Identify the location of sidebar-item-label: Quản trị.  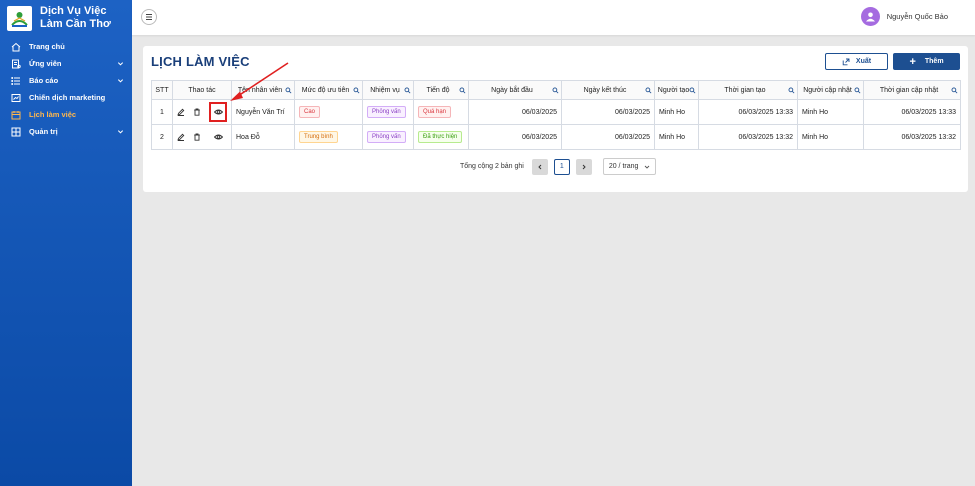
(43, 131).